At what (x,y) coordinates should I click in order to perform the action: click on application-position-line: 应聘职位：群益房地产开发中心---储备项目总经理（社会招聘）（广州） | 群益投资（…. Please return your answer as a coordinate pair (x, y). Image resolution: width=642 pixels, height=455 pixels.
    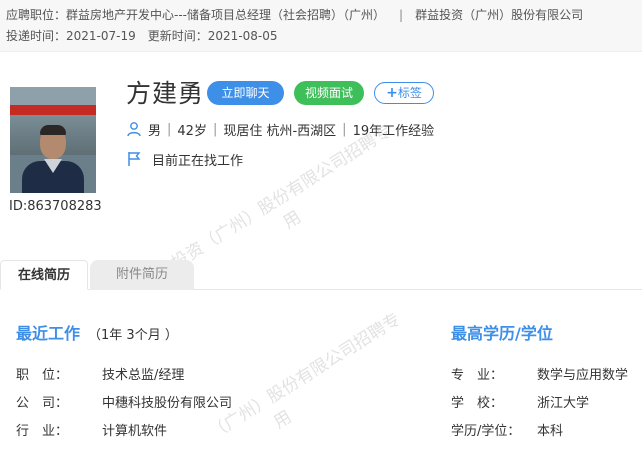
    Looking at the image, I should click on (321, 15).